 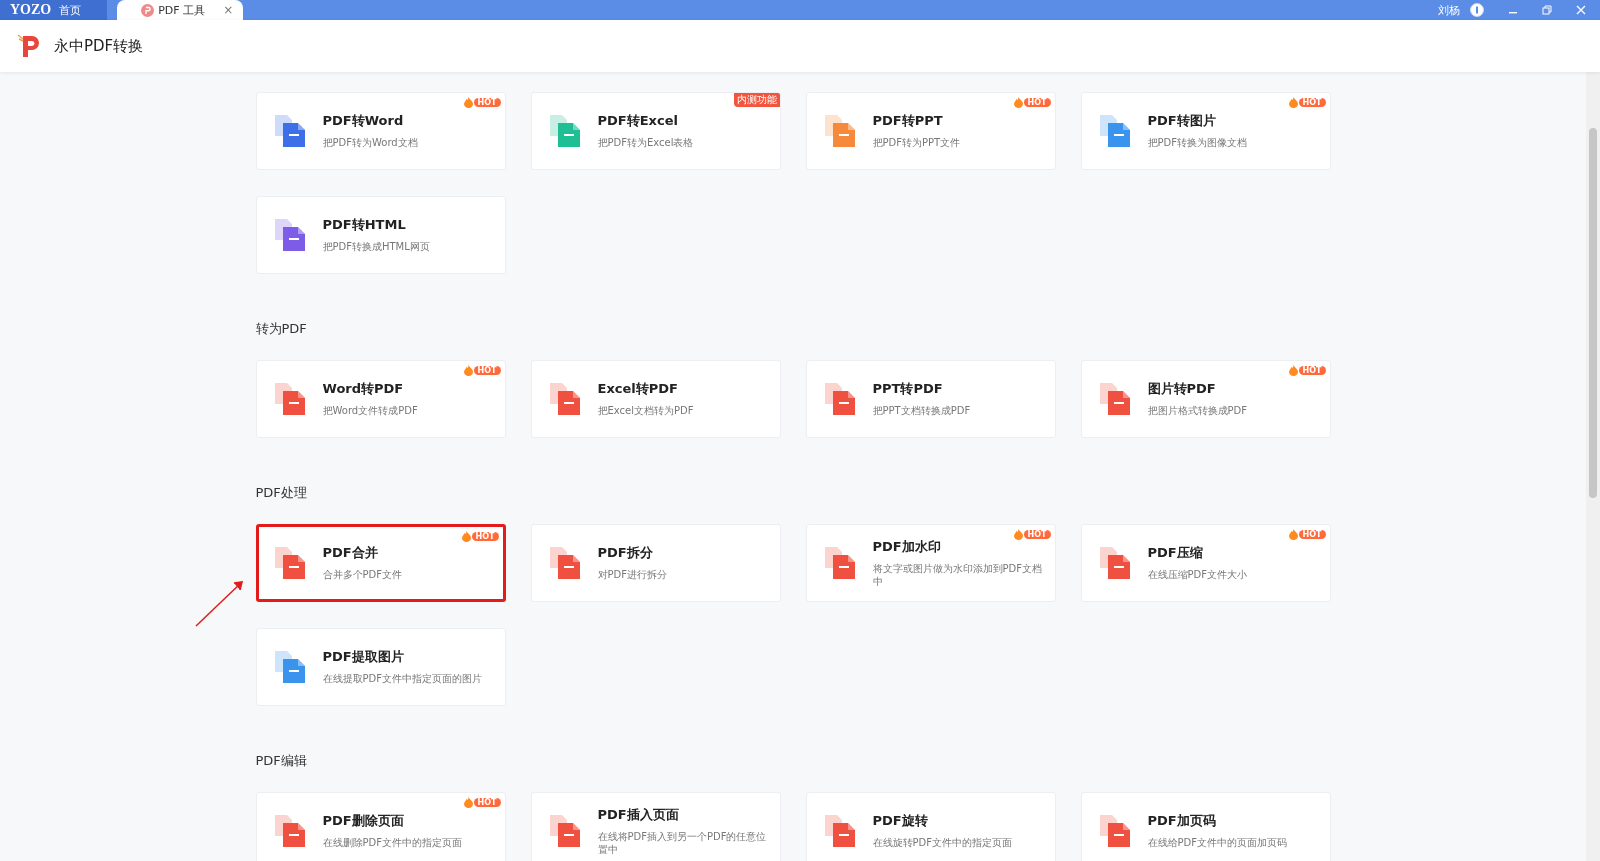 I want to click on card-description: 把Word文件转成PDF, so click(x=370, y=411).